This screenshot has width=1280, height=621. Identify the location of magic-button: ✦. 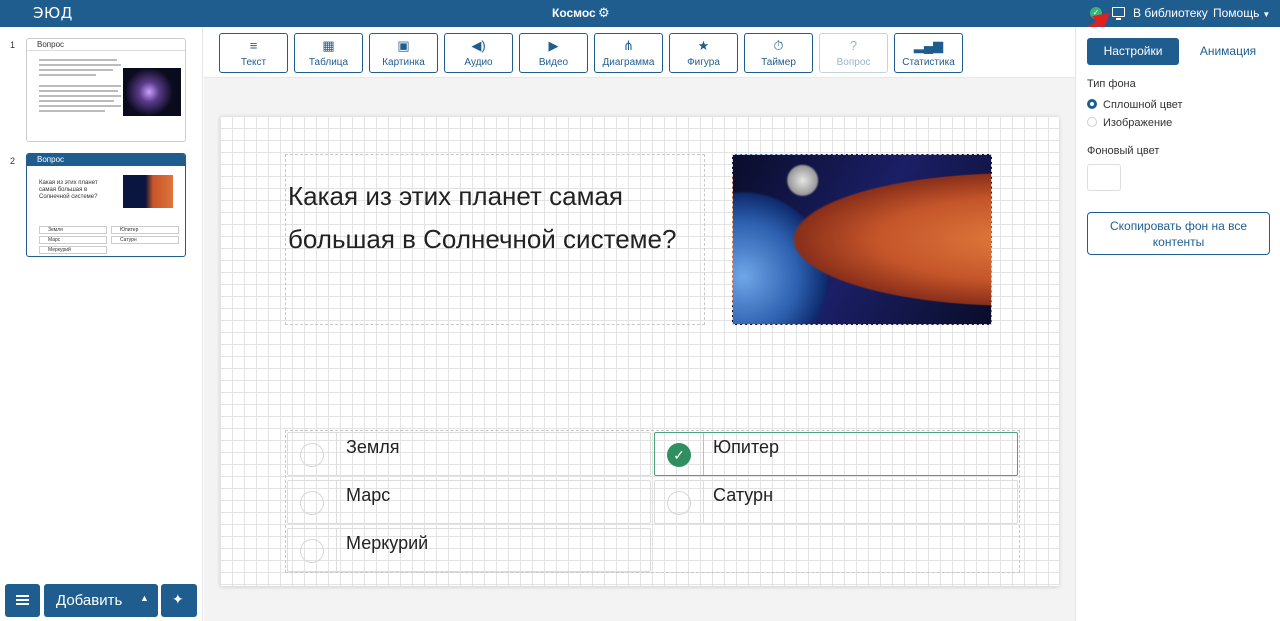
(179, 600).